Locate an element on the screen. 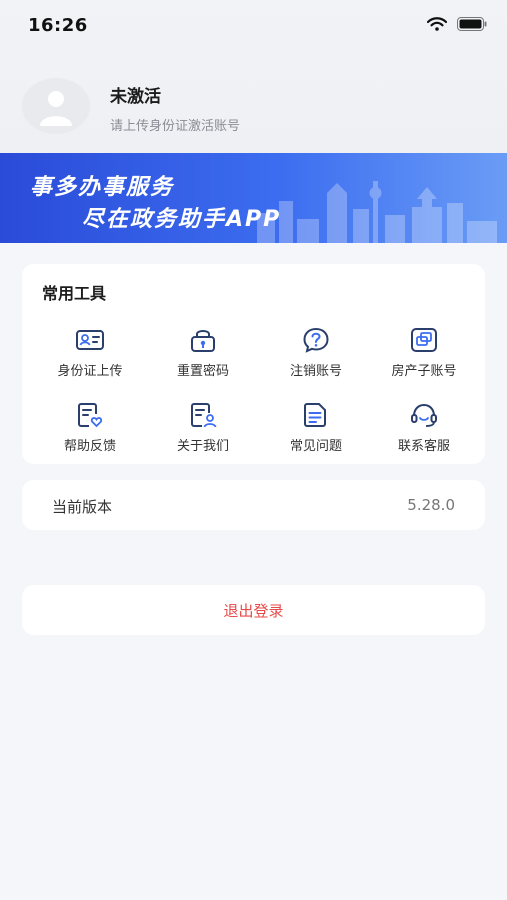  logout-label: 退出登录 is located at coordinates (253, 611).